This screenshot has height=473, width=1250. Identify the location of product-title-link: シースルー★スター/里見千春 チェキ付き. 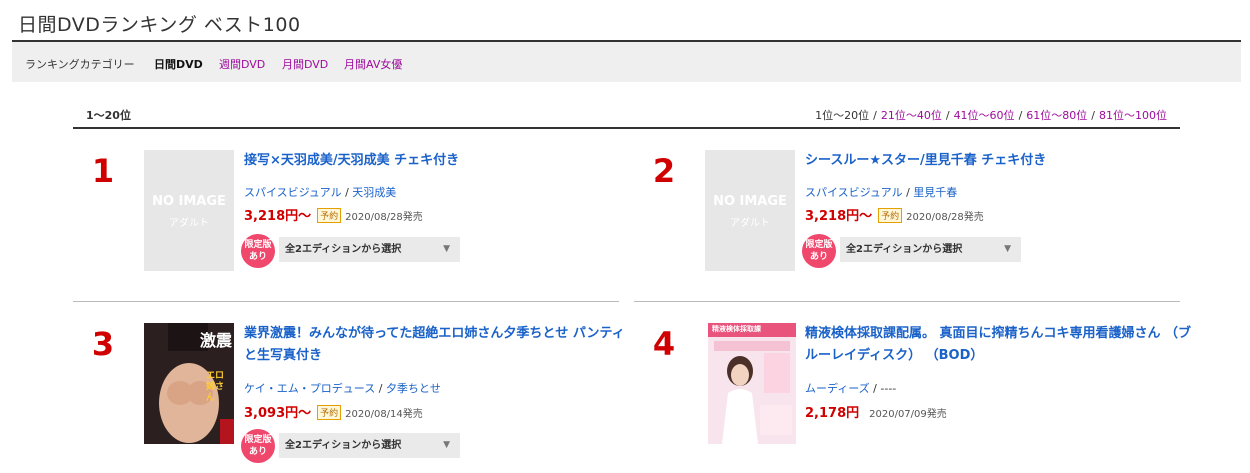
(995, 161).